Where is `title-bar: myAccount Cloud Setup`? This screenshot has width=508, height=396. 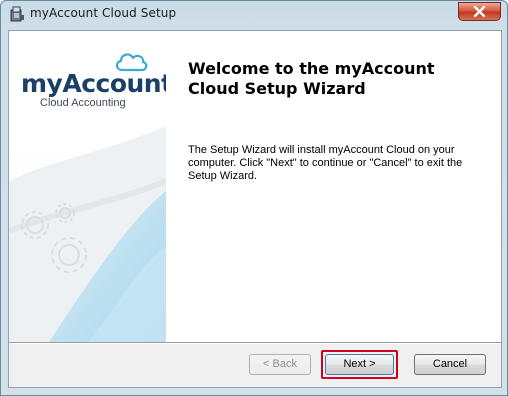
title-bar: myAccount Cloud Setup is located at coordinates (254, 14).